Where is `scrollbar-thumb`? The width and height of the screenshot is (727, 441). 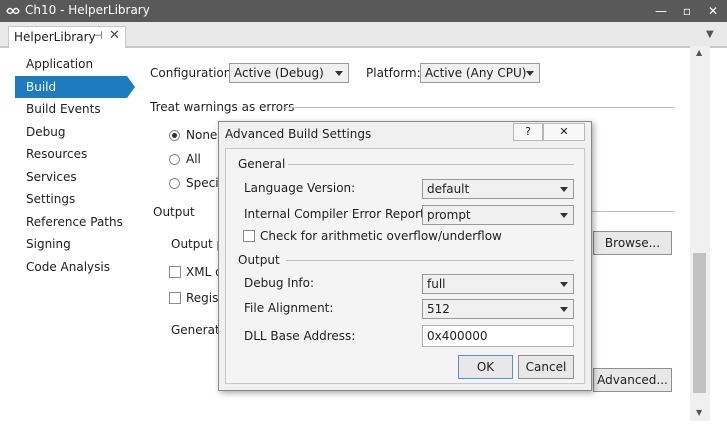
scrollbar-thumb is located at coordinates (699, 323).